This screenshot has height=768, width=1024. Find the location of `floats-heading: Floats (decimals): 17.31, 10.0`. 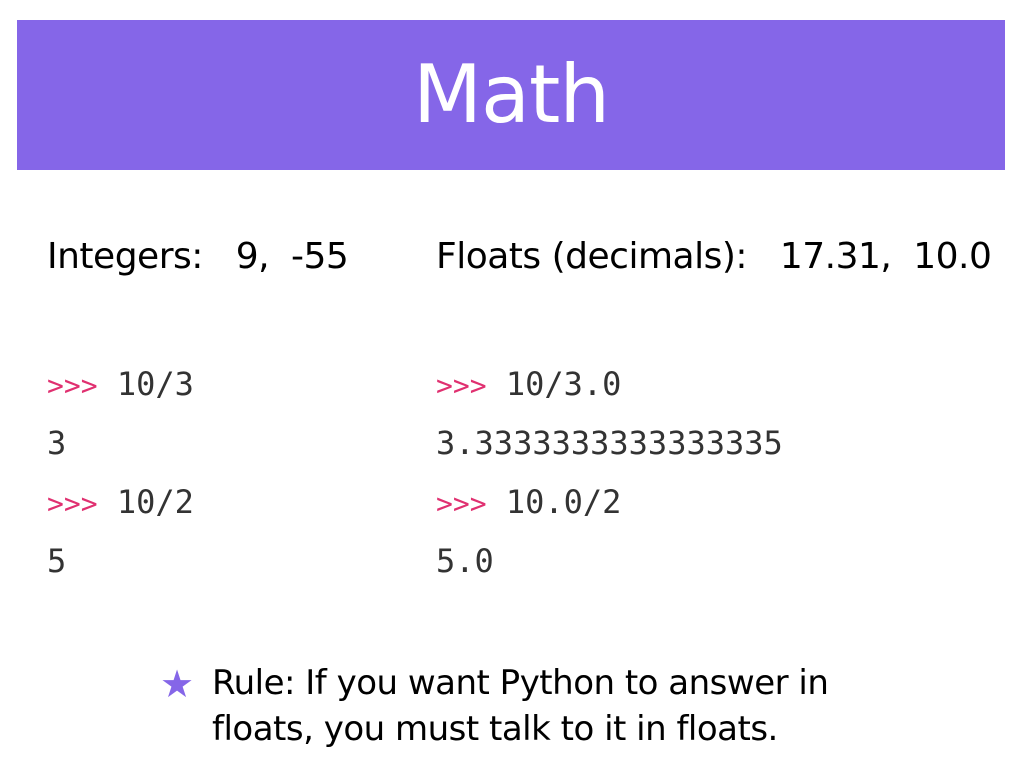

floats-heading: Floats (decimals): 17.31, 10.0 is located at coordinates (714, 256).